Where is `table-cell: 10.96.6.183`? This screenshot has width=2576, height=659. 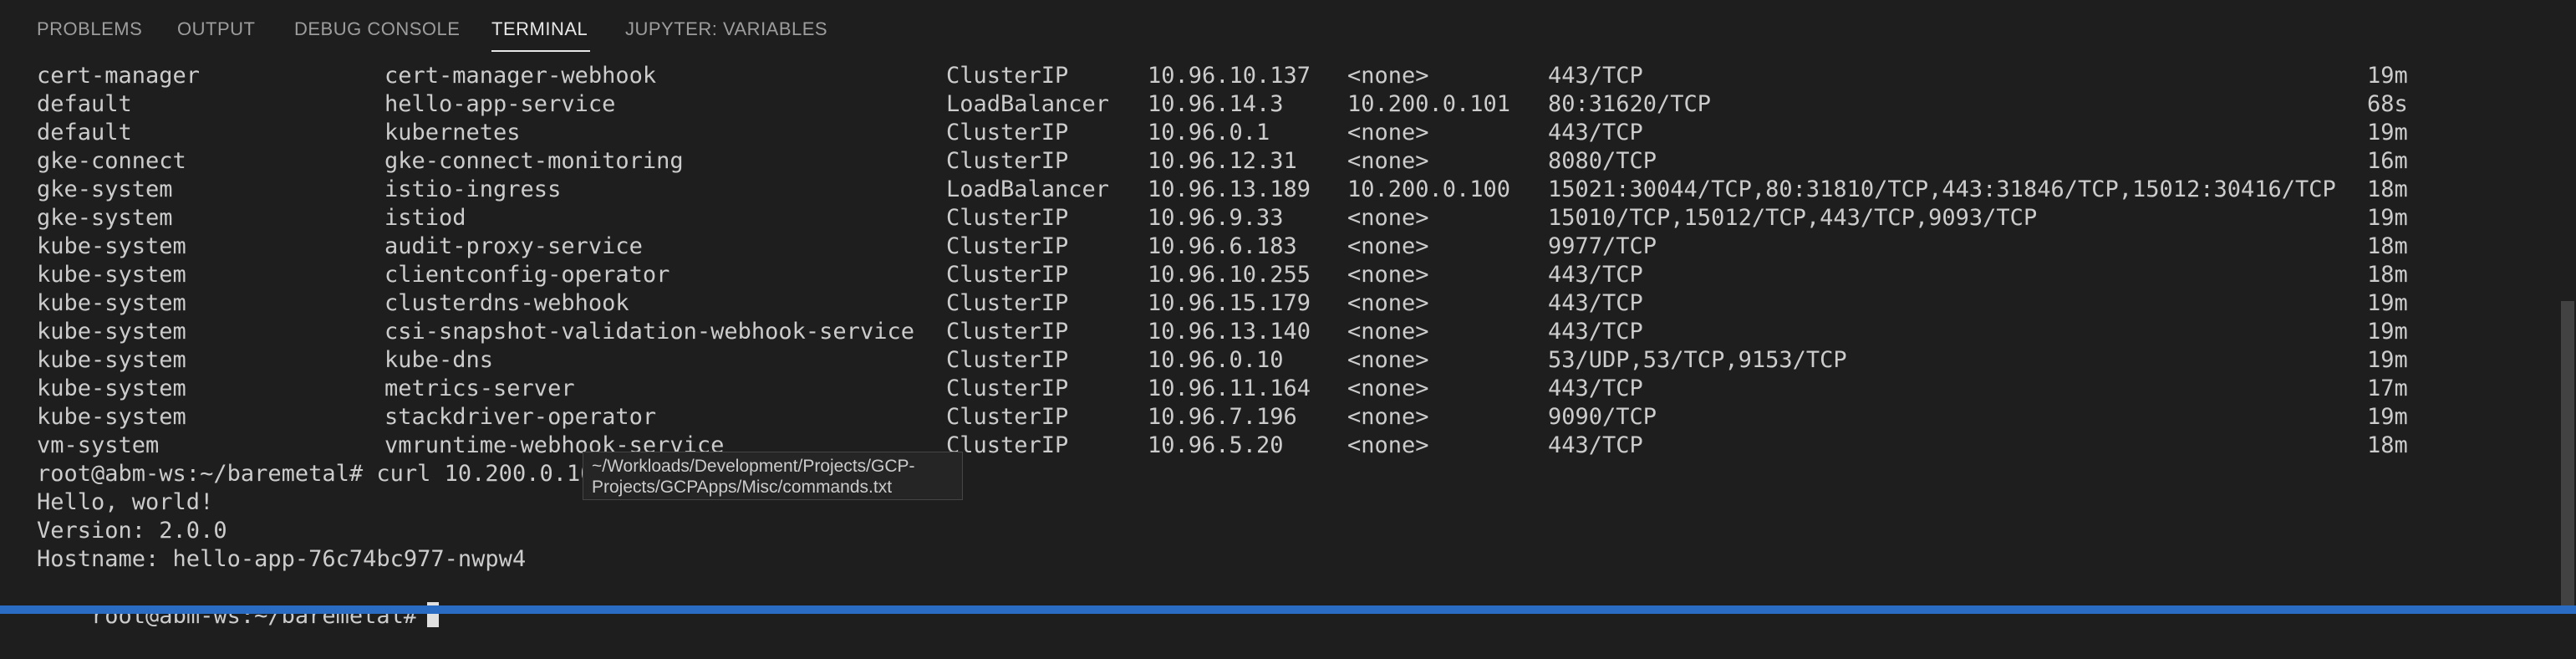
table-cell: 10.96.6.183 is located at coordinates (1222, 246).